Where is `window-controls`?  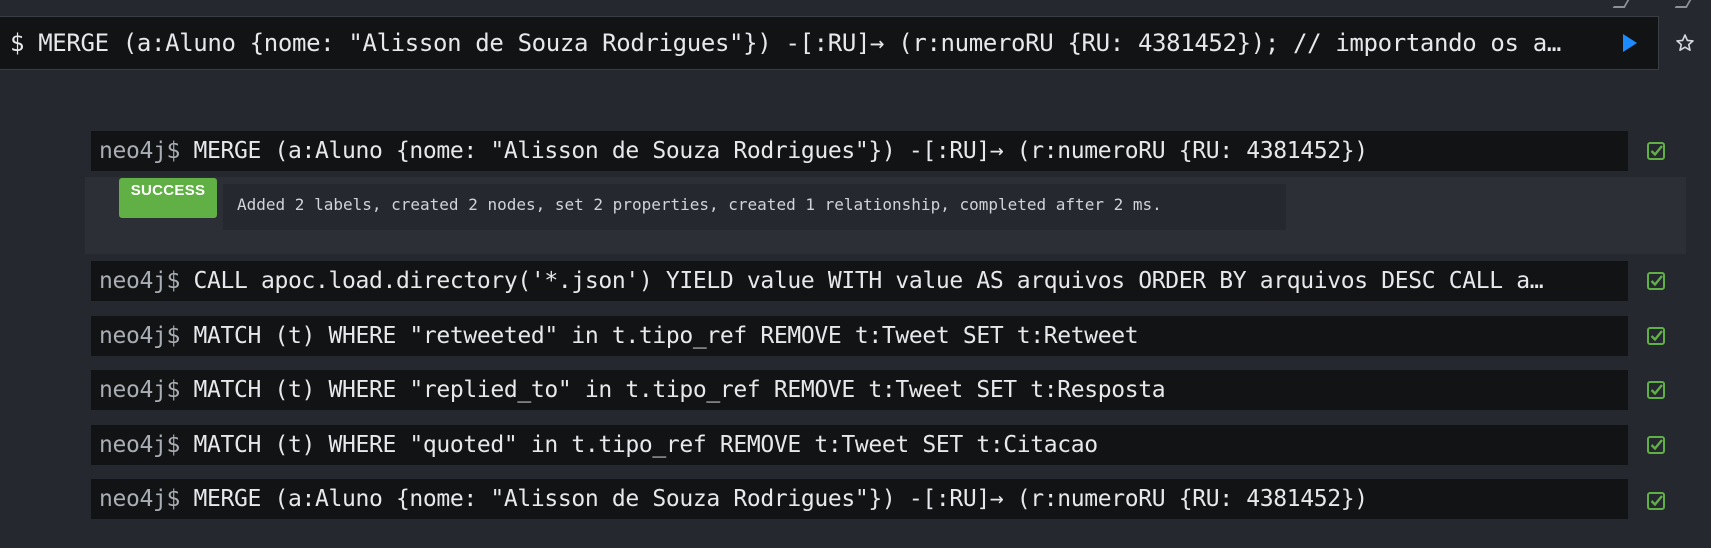 window-controls is located at coordinates (1652, 4).